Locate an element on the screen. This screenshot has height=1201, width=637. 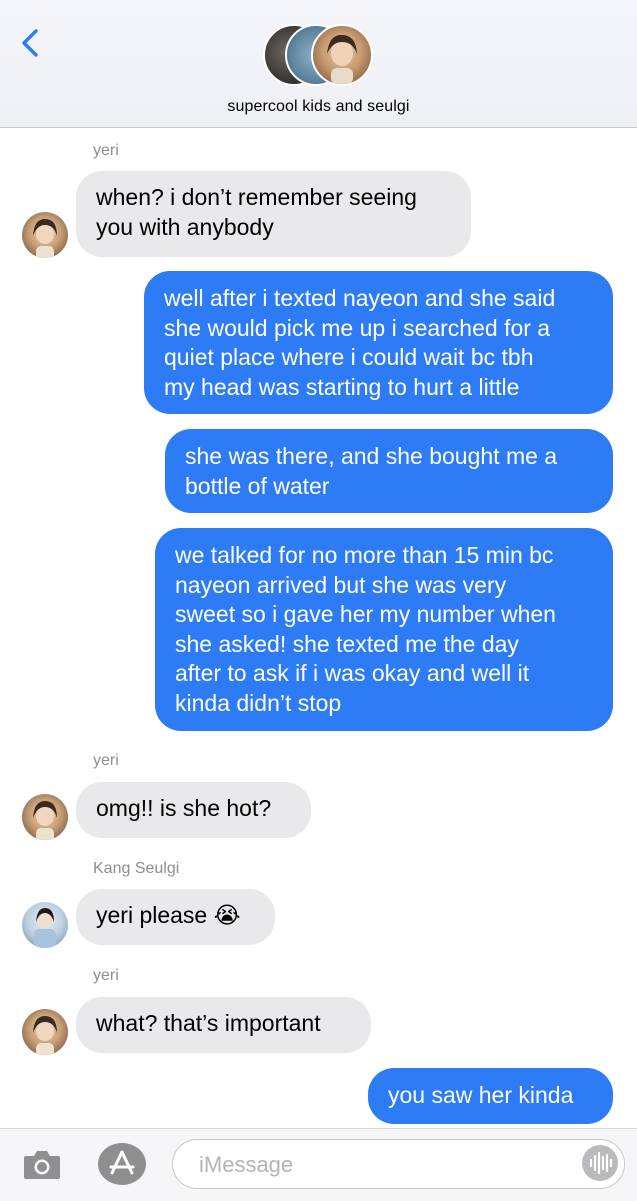
audio-message-button is located at coordinates (600, 1163).